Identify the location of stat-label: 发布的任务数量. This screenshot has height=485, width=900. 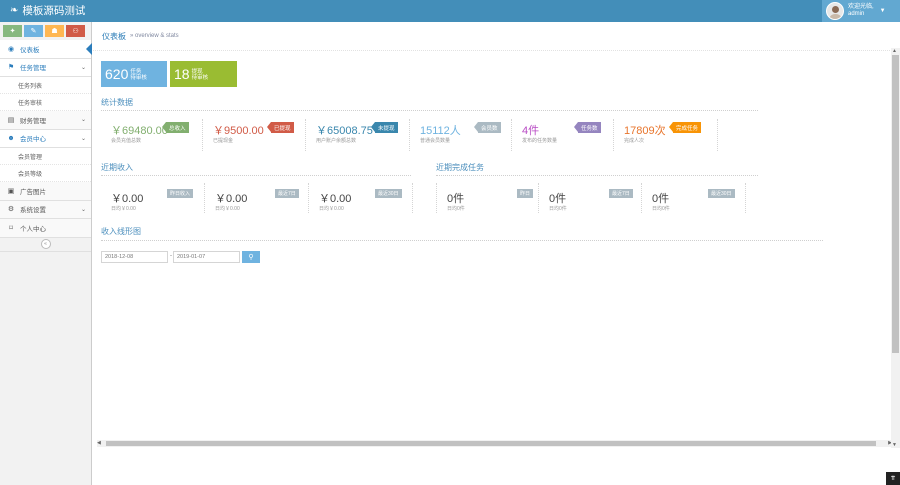
(540, 141).